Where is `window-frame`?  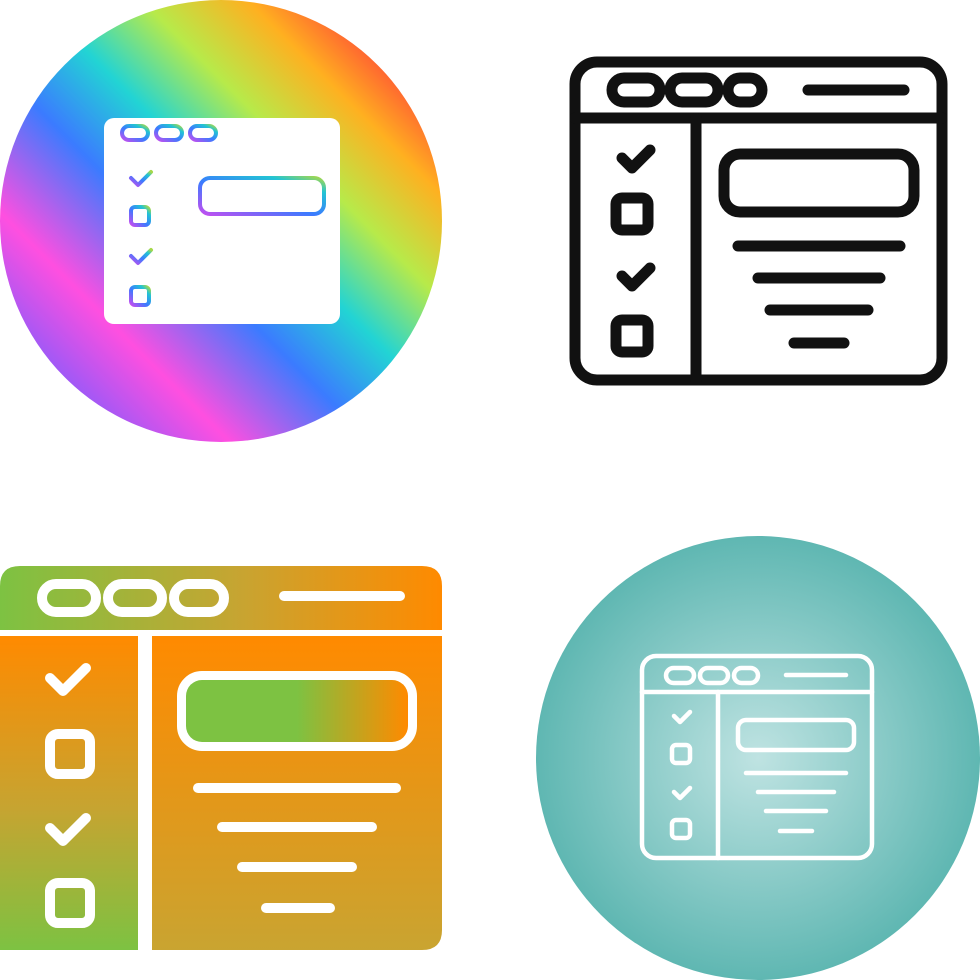 window-frame is located at coordinates (758, 221).